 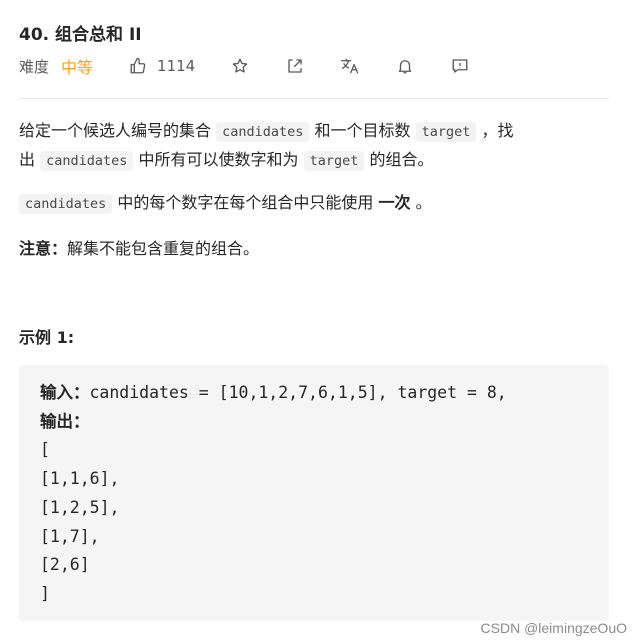 What do you see at coordinates (70, 536) in the screenshot?
I see `output-line: [1,7],` at bounding box center [70, 536].